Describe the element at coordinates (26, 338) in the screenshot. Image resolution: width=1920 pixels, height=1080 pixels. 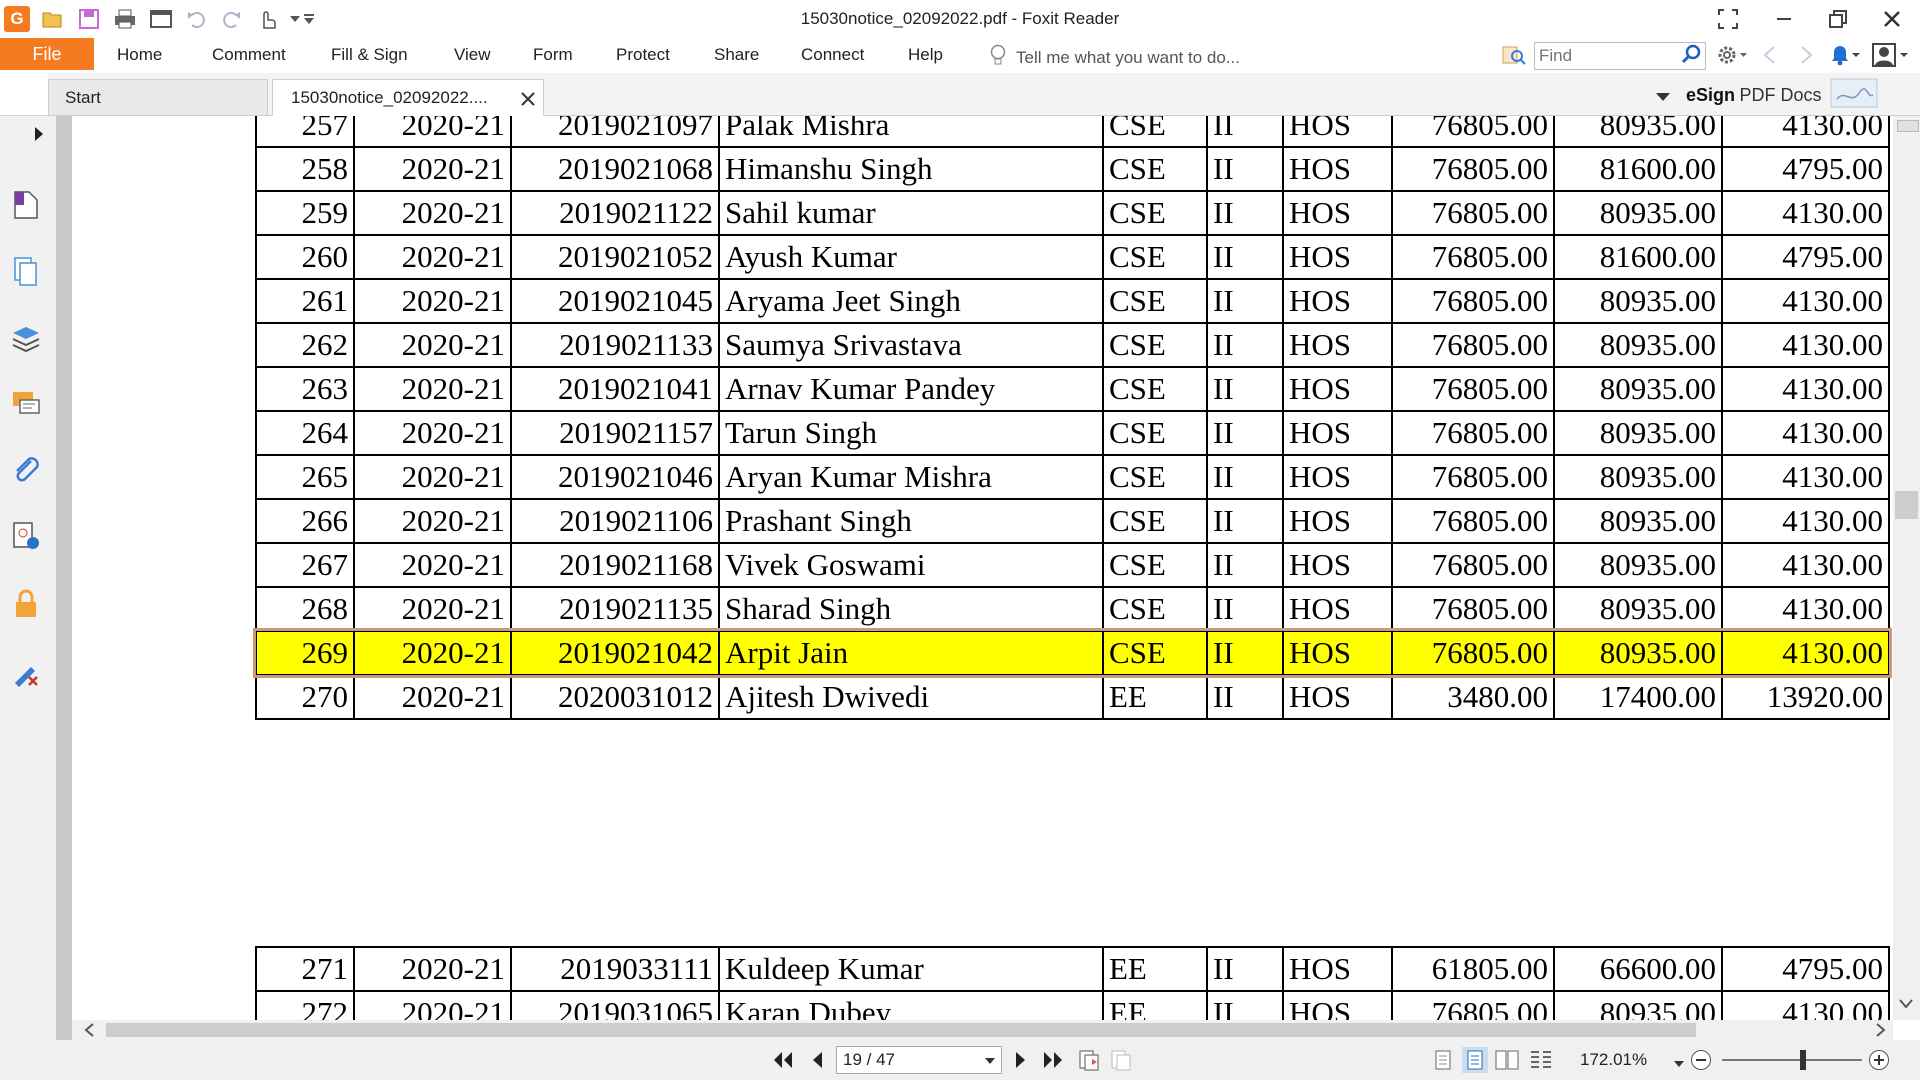
I see `layers-icon` at that location.